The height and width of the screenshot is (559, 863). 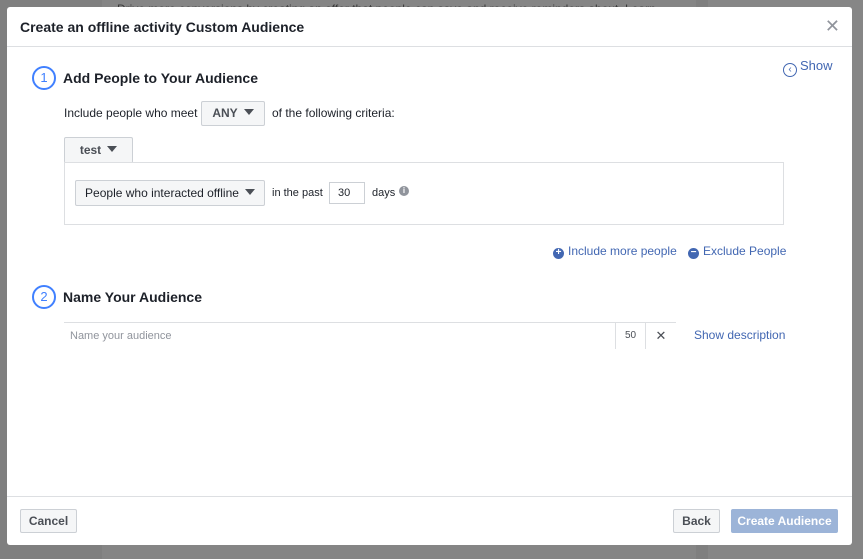 What do you see at coordinates (693, 253) in the screenshot?
I see `minus-circle-icon: −` at bounding box center [693, 253].